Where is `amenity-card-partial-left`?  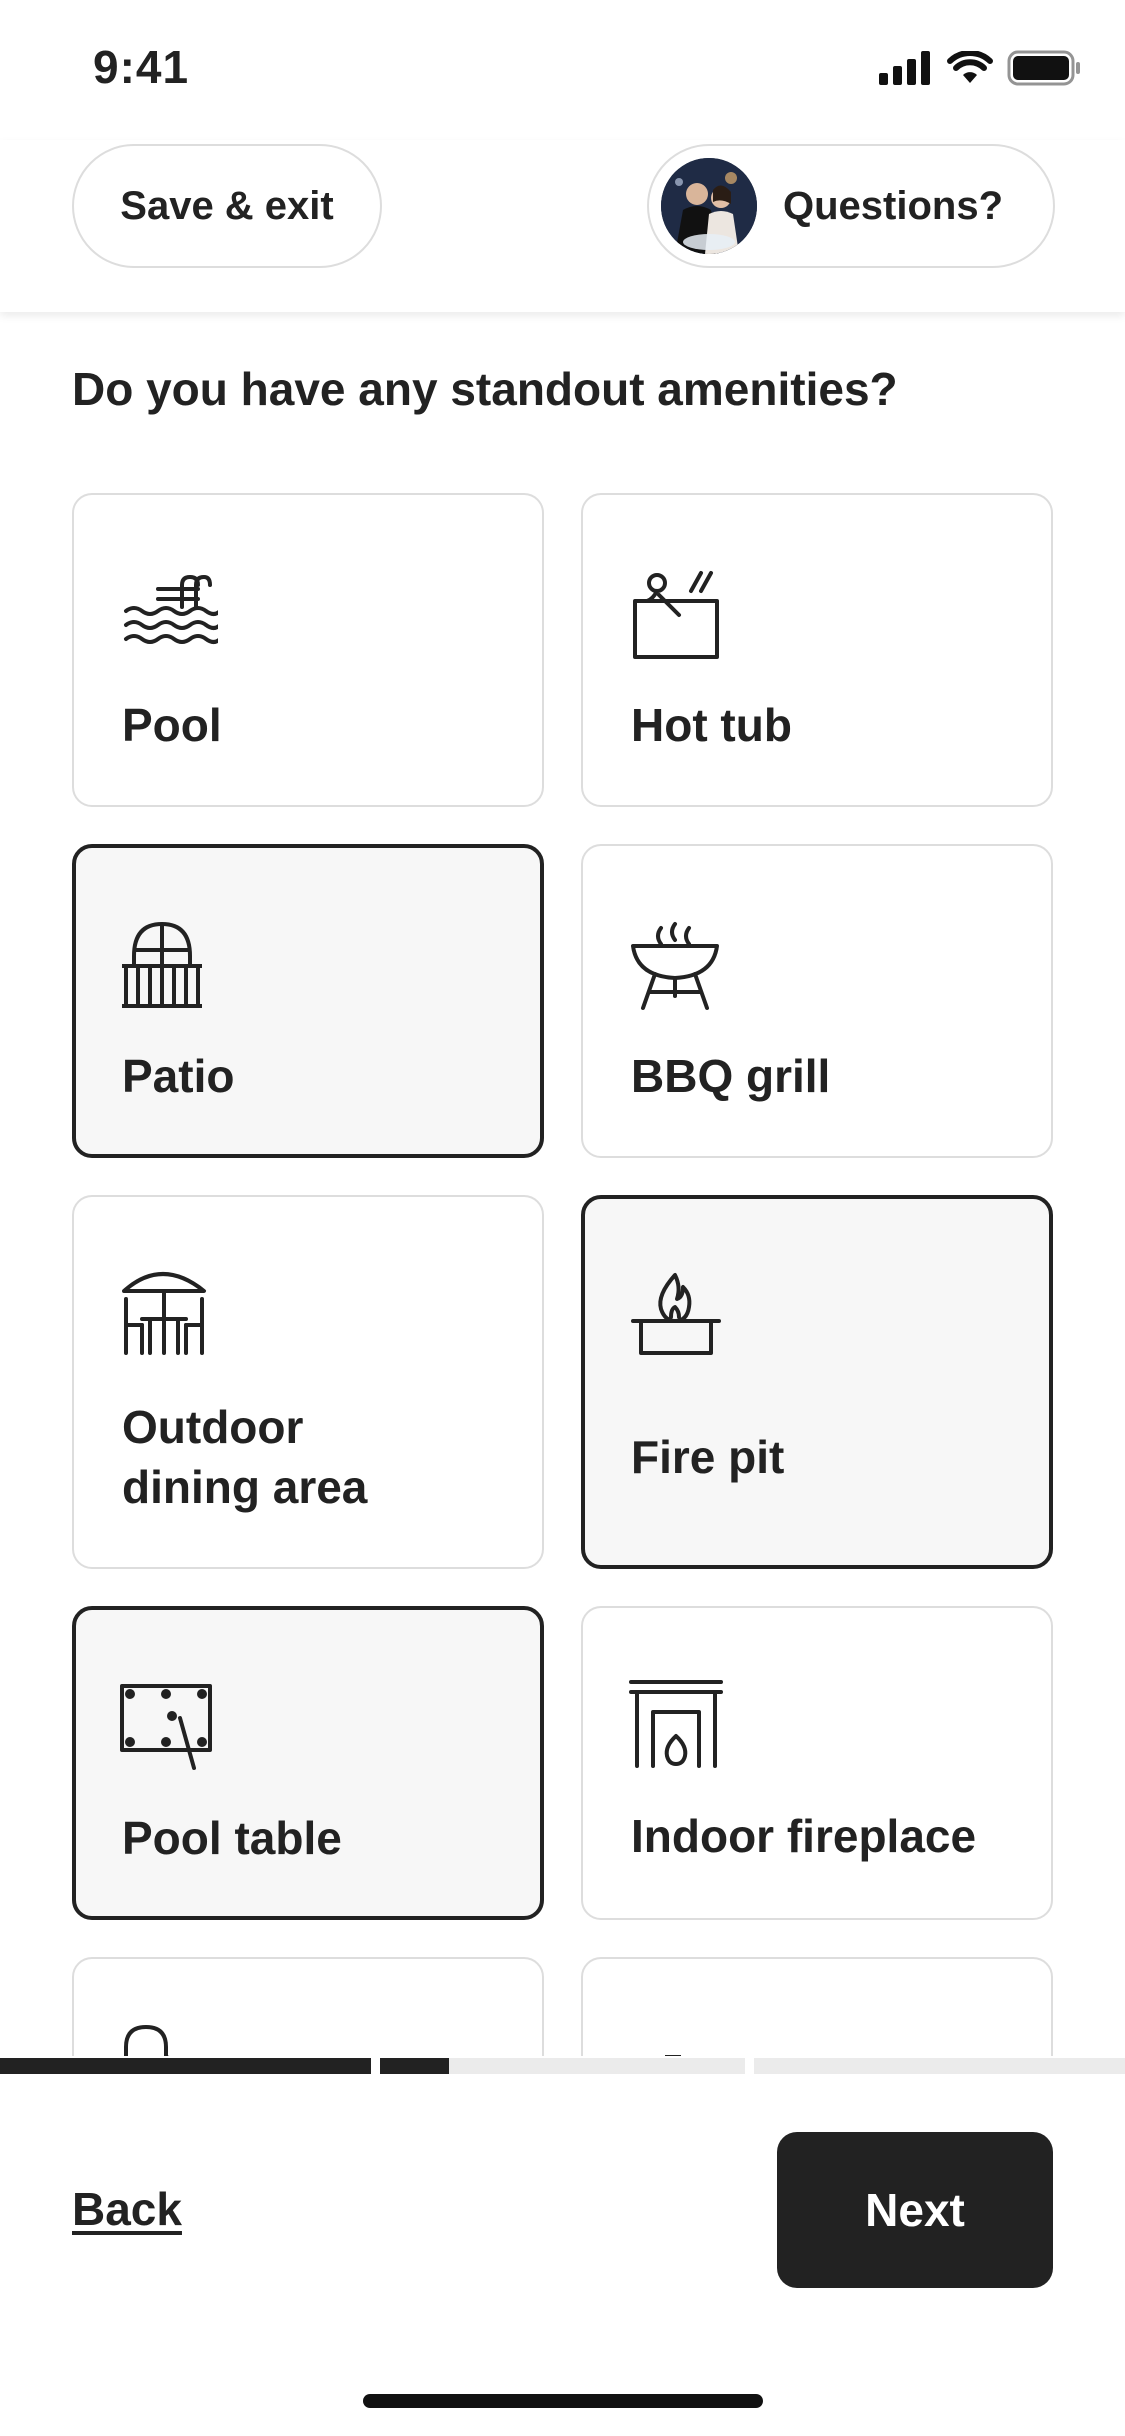 amenity-card-partial-left is located at coordinates (308, 2006).